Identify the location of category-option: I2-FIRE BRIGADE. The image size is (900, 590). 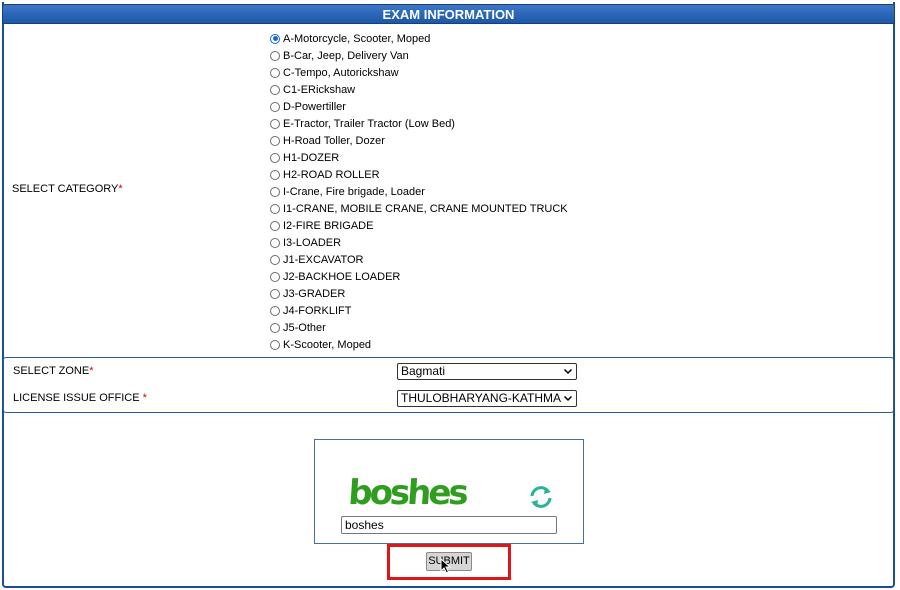
(419, 225).